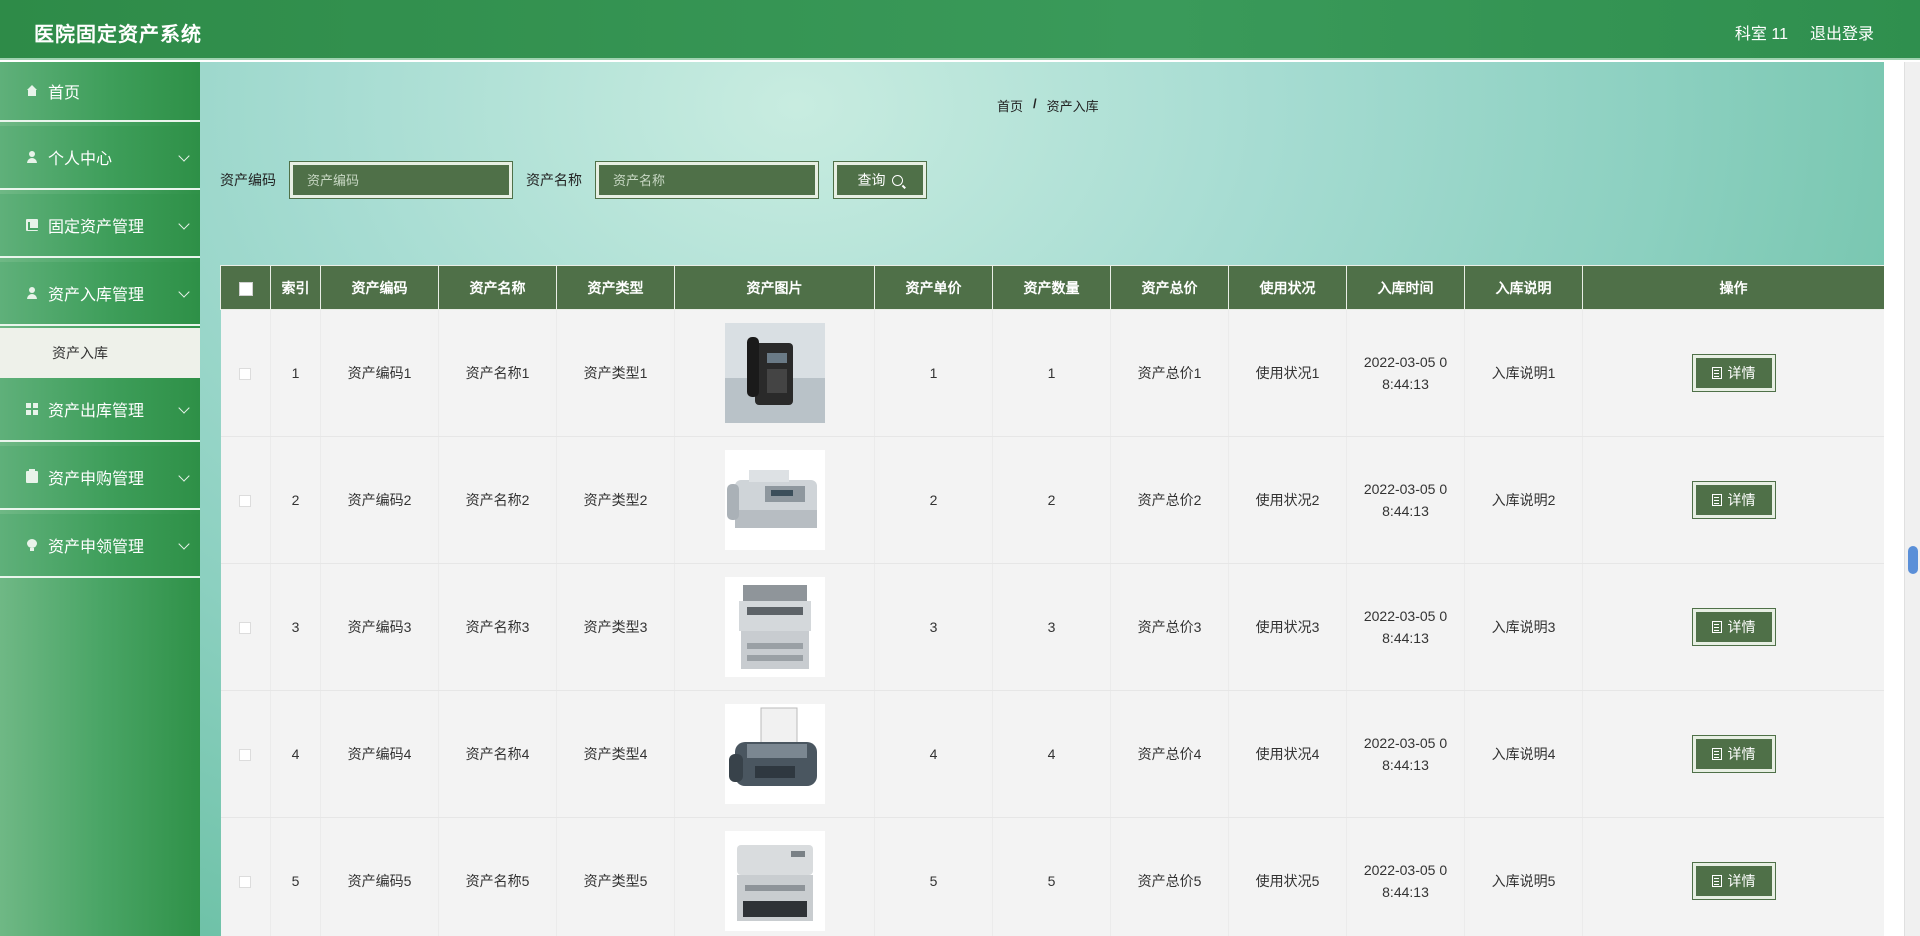 This screenshot has width=1920, height=936. Describe the element at coordinates (1733, 287) in the screenshot. I see `column-header: 操作` at that location.